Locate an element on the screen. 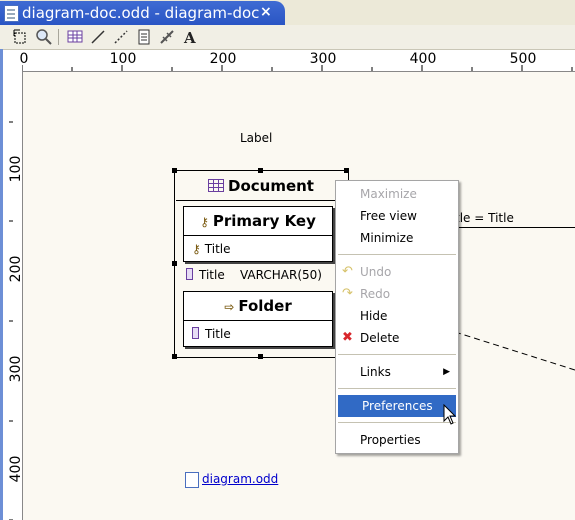 This screenshot has height=520, width=575. folder-header: ⇨ Folder is located at coordinates (258, 306).